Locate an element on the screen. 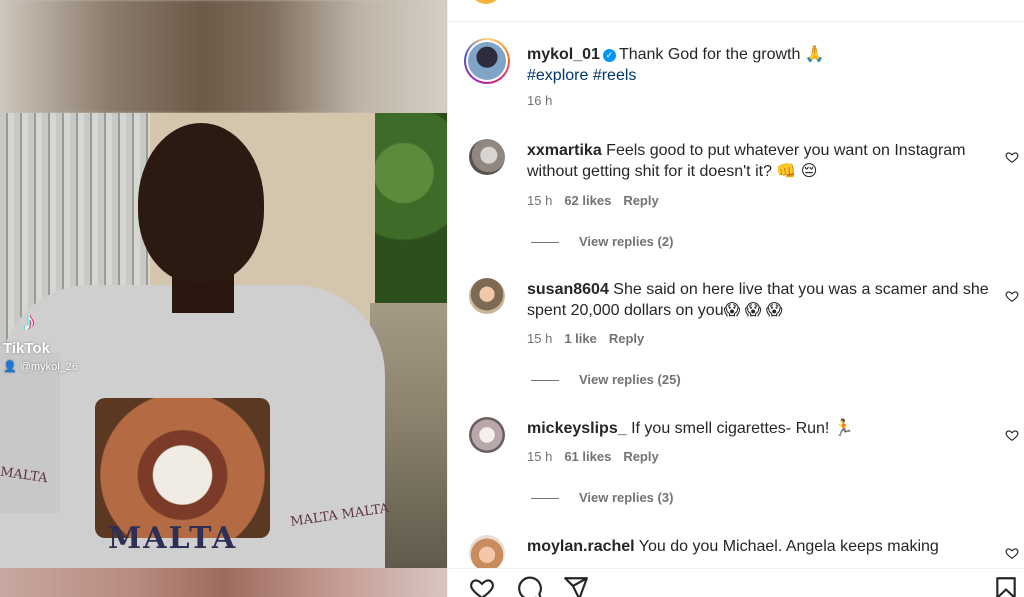 Image resolution: width=1024 pixels, height=597 pixels. post-timestamp: 16 h is located at coordinates (539, 100).